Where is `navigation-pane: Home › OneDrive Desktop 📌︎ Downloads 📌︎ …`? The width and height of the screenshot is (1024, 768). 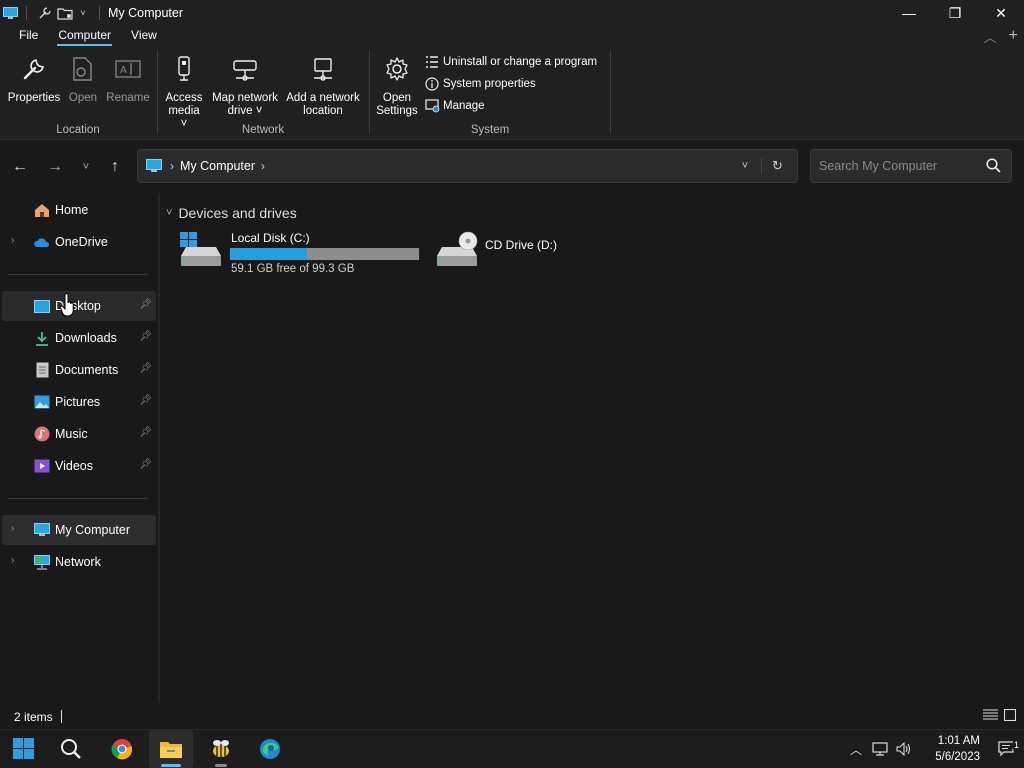
navigation-pane: Home › OneDrive Desktop 📌︎ Downloads 📌︎ … is located at coordinates (79, 448).